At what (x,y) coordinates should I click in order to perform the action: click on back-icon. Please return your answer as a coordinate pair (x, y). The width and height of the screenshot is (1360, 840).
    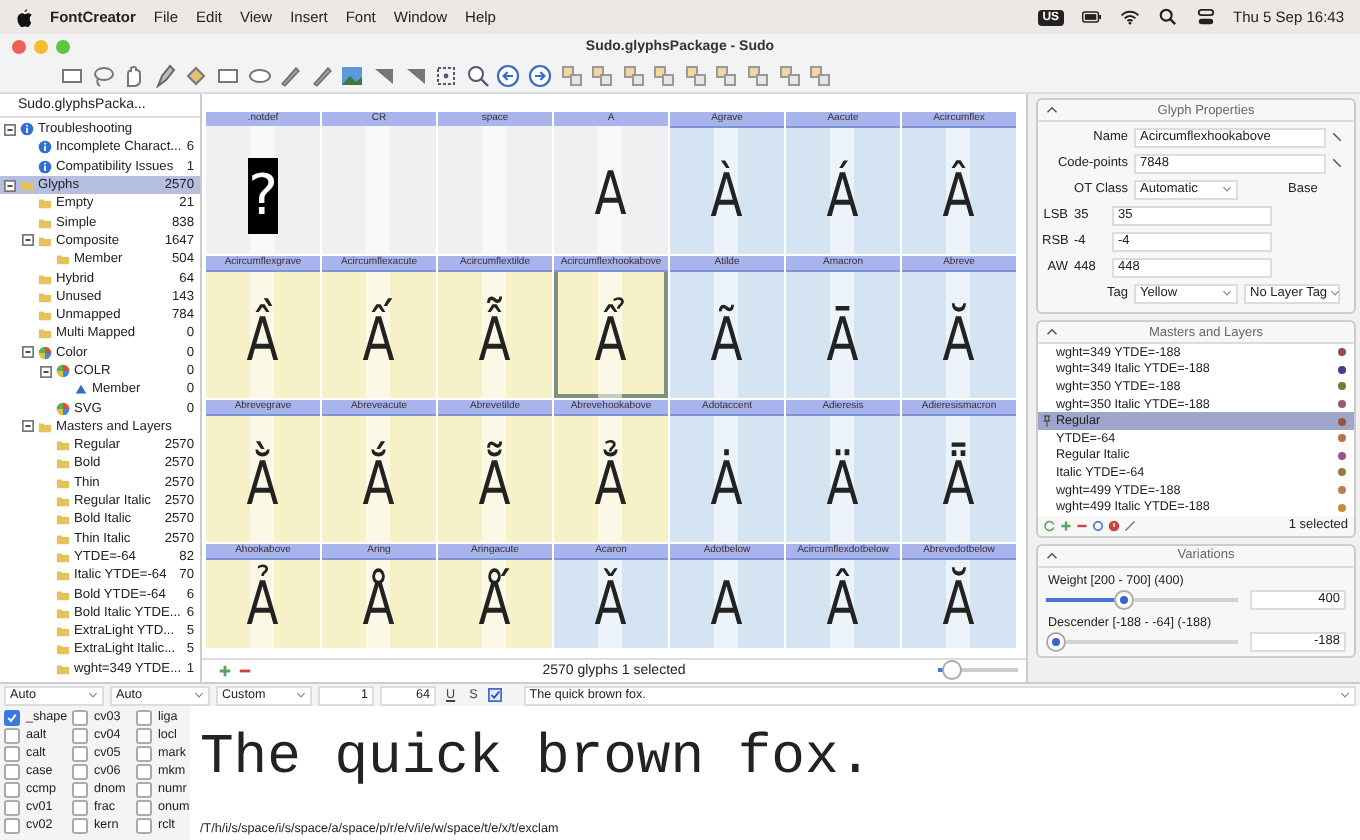
    Looking at the image, I should click on (508, 76).